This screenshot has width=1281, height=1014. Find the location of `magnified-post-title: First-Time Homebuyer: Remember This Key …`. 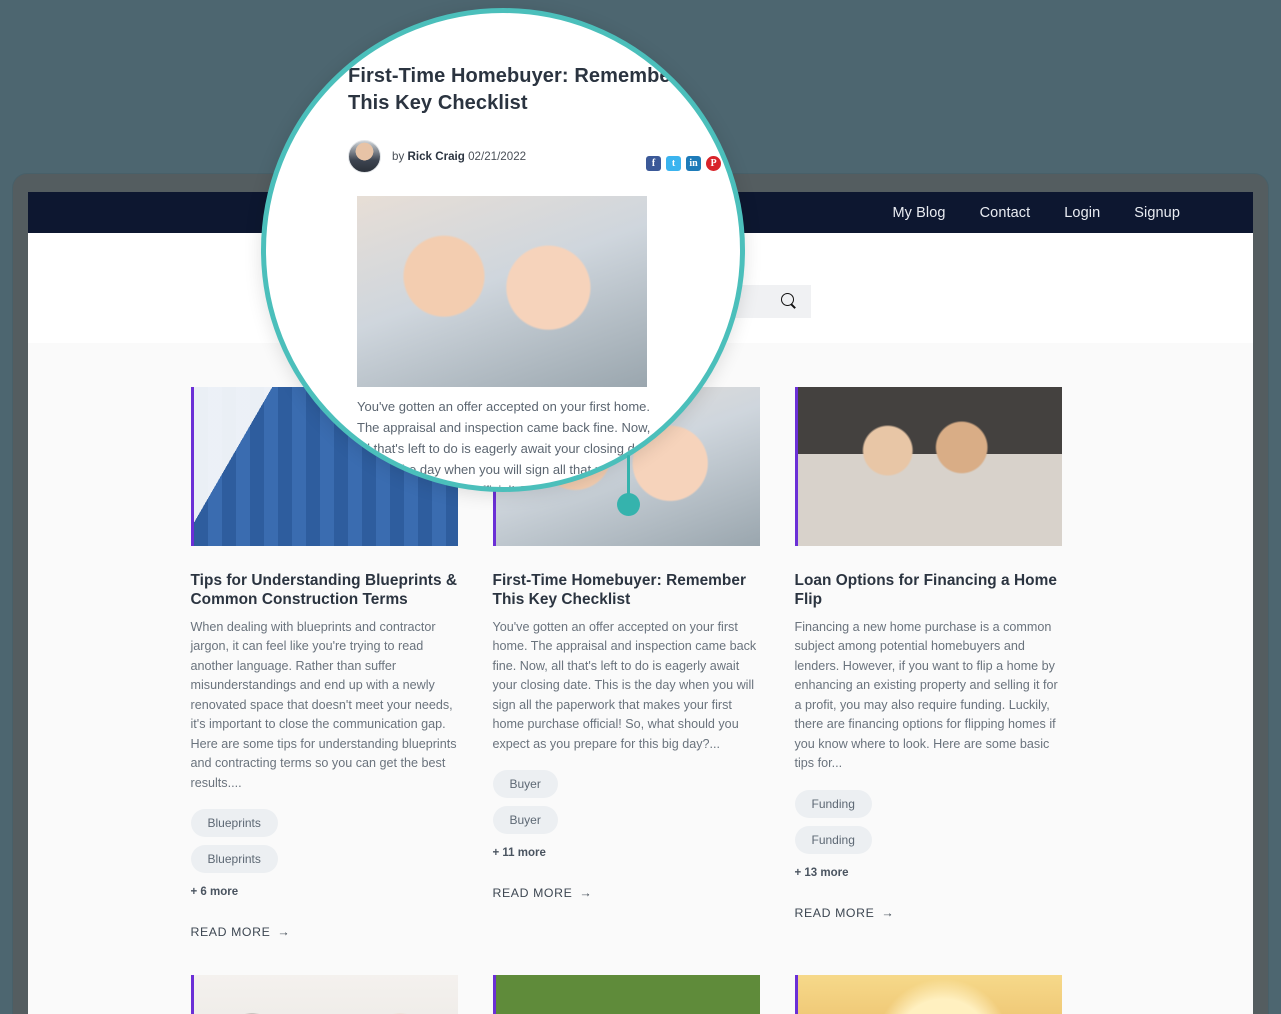

magnified-post-title: First-Time Homebuyer: Remember This Key … is located at coordinates (513, 89).